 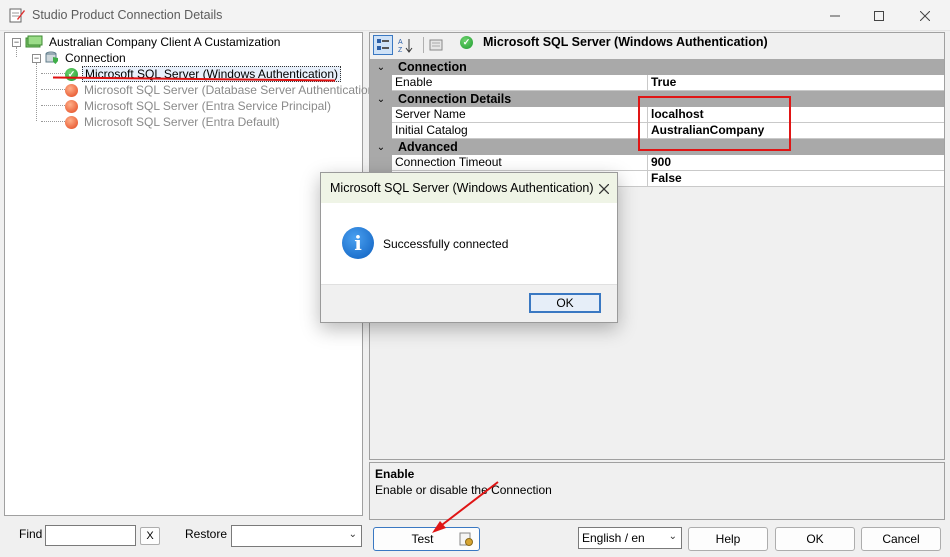 What do you see at coordinates (613, 538) in the screenshot?
I see `language-value: English / en` at bounding box center [613, 538].